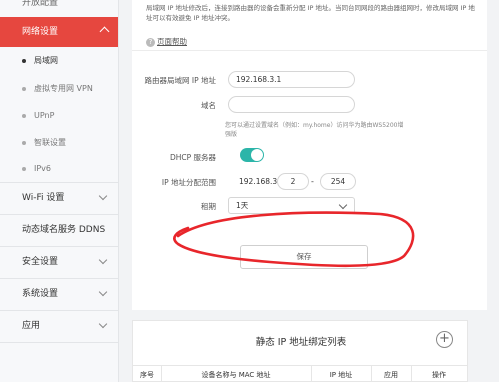 Image resolution: width=499 pixels, height=382 pixels. I want to click on sidebar-item-ddns: 动态域名服务 DDNS, so click(59, 230).